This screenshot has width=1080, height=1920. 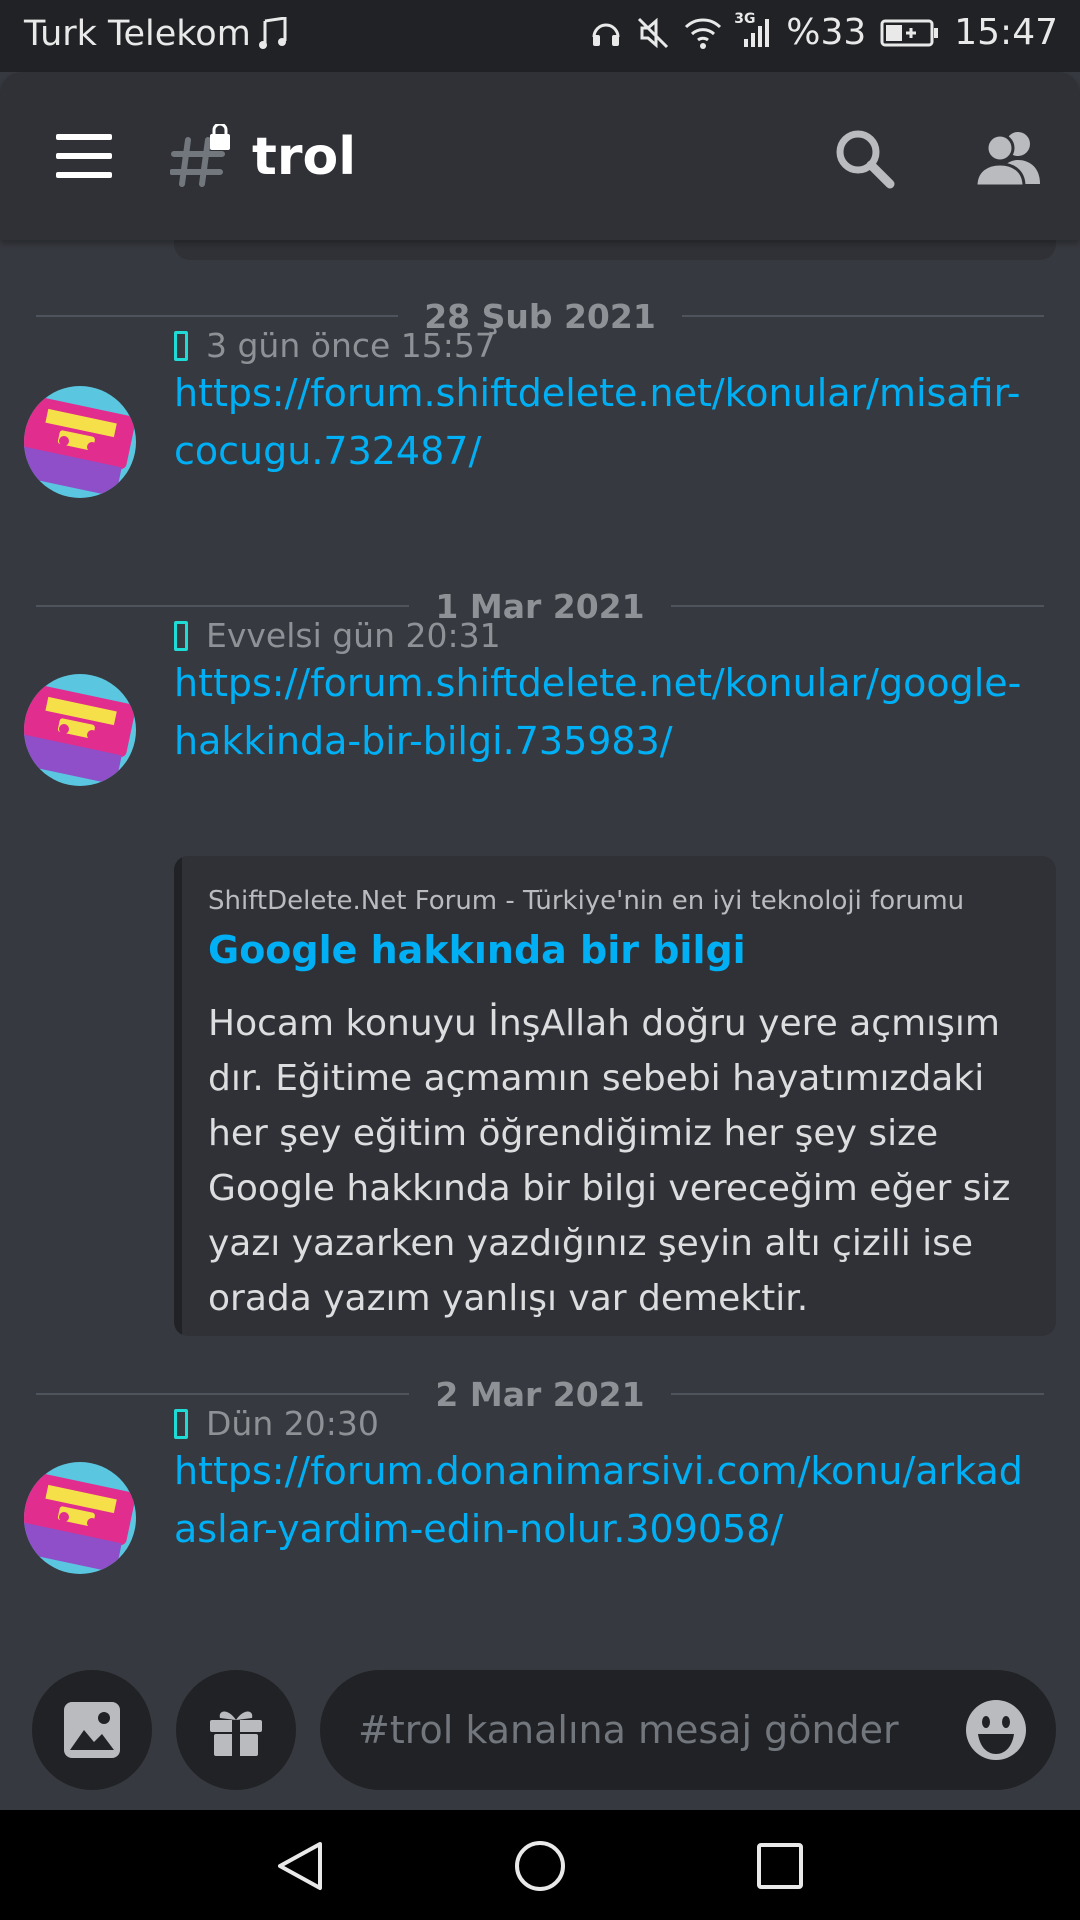 I want to click on signal-icon: 3G, so click(x=753, y=30).